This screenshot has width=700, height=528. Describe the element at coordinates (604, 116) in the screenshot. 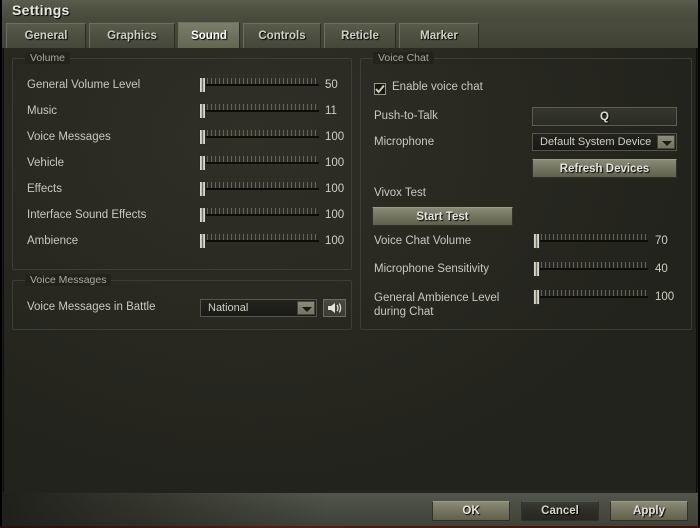

I see `push-to-talk-key-button: Q` at that location.